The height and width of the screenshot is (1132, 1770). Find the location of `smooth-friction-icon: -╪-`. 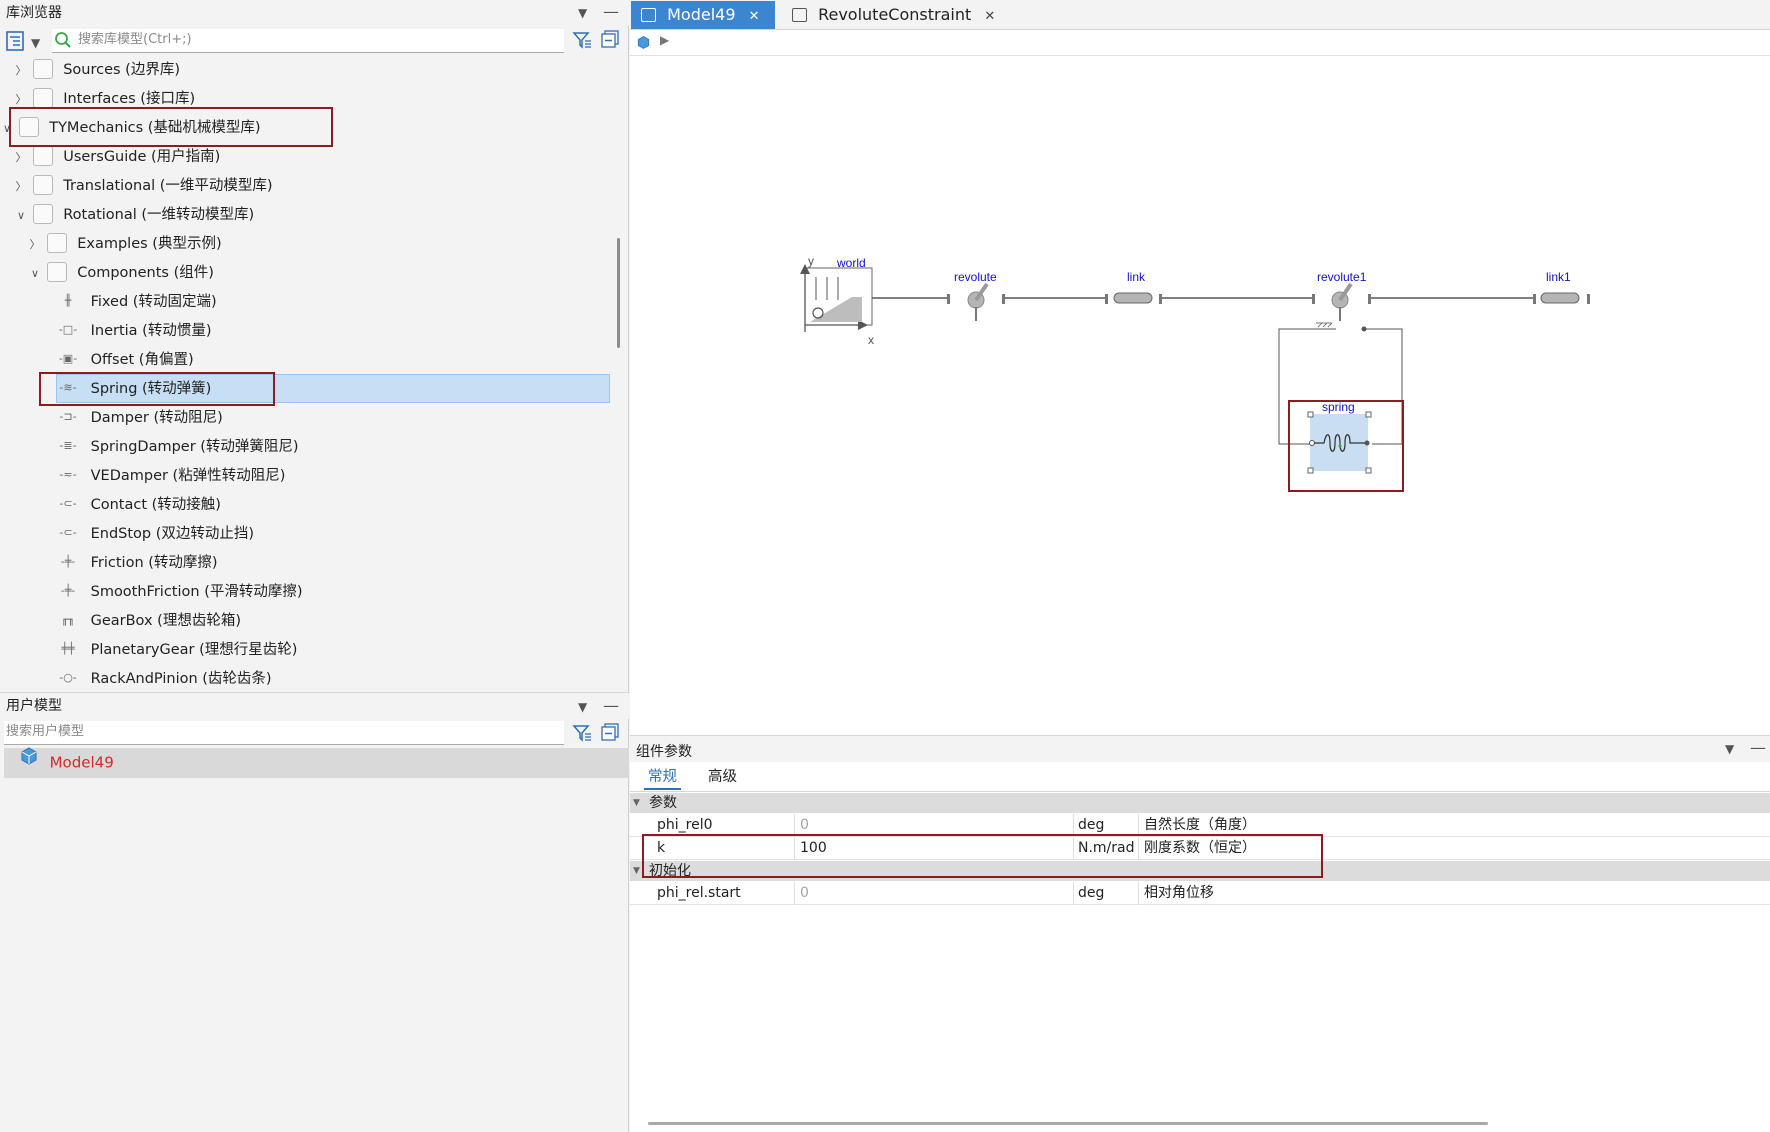

smooth-friction-icon: -╪- is located at coordinates (68, 590).